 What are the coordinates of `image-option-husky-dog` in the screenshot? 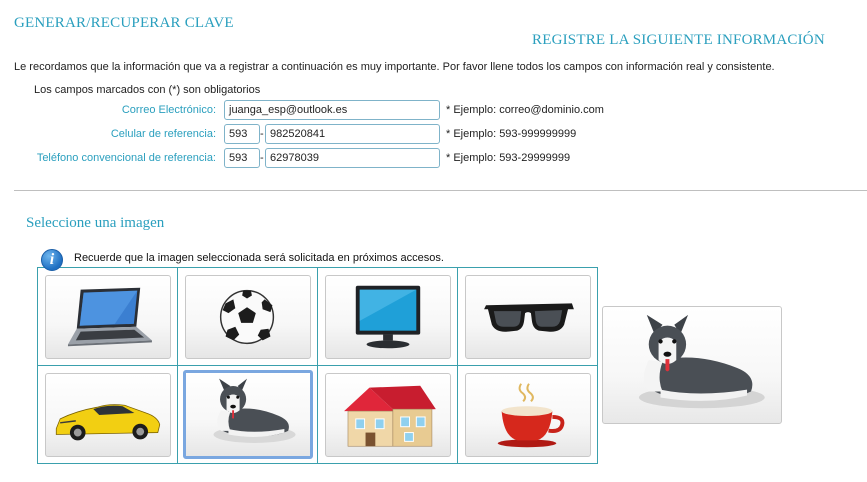 It's located at (248, 414).